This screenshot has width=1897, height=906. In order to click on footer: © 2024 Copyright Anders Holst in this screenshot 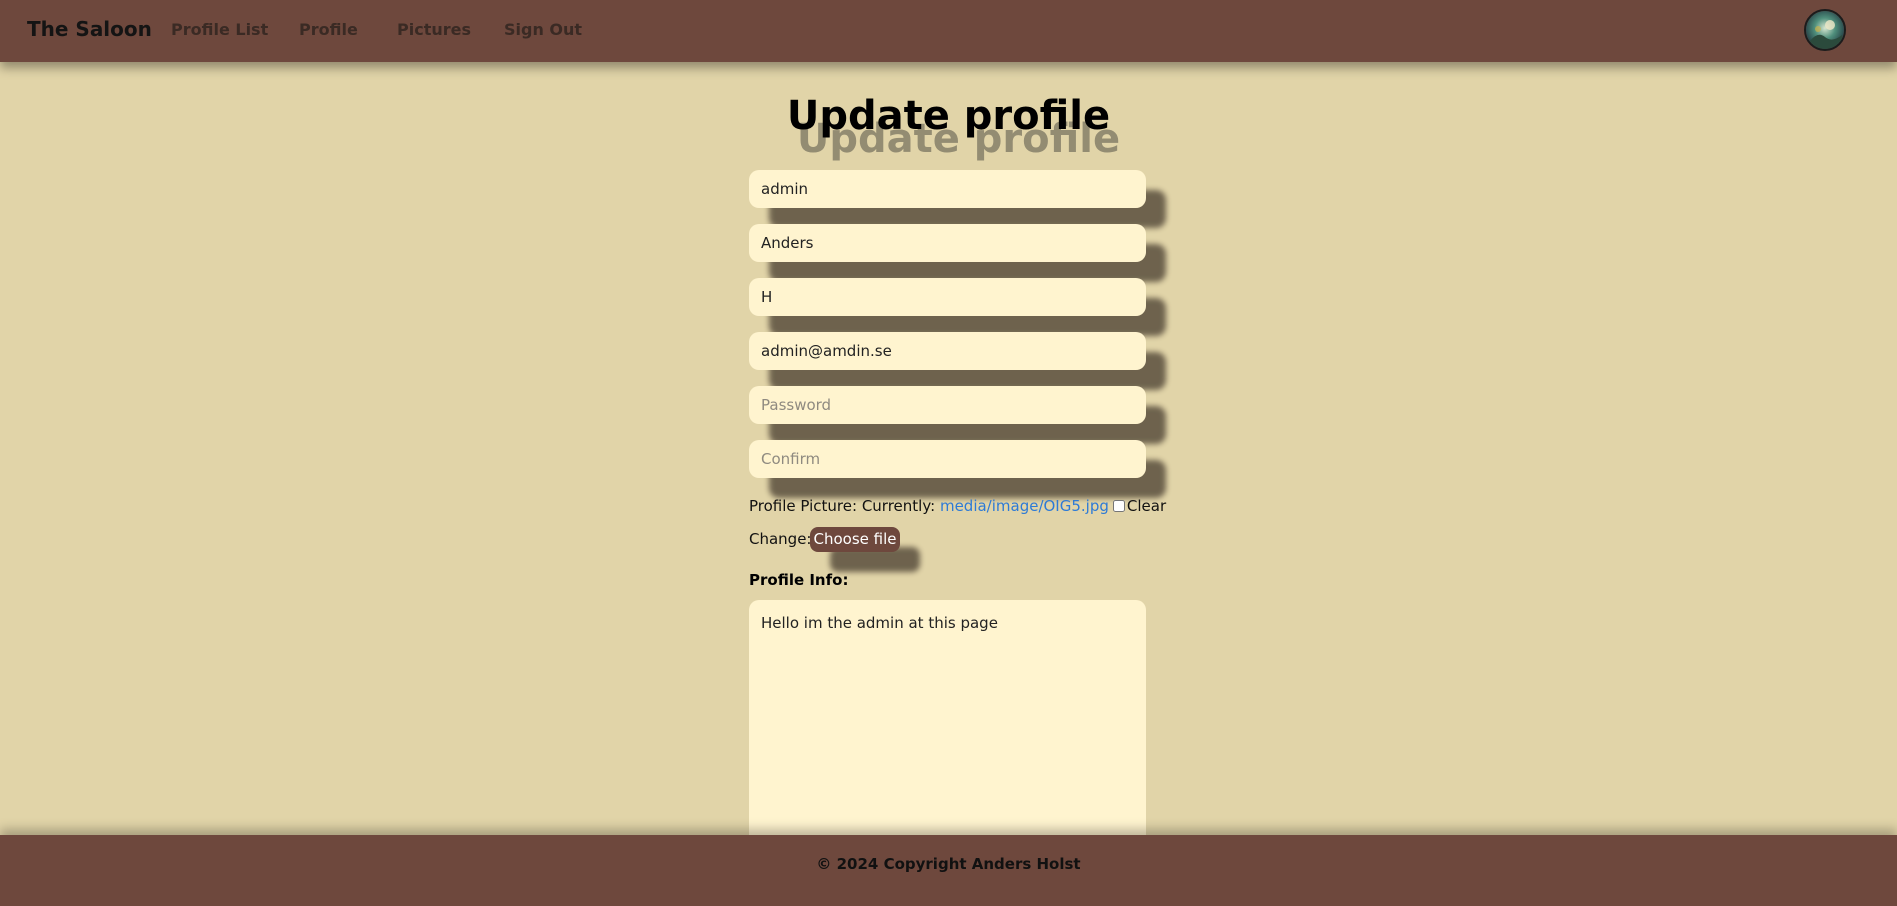, I will do `click(948, 870)`.